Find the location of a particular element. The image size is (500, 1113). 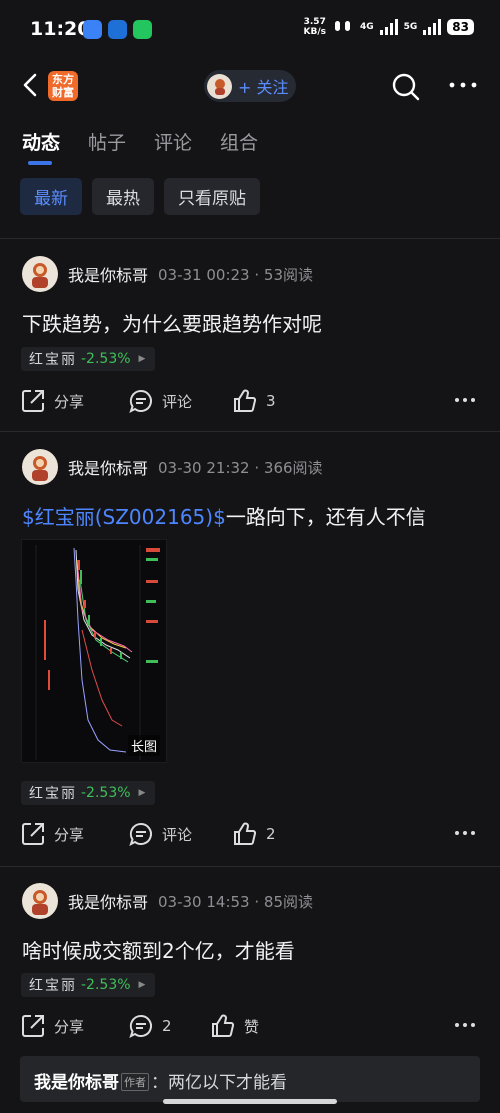

post-actions: 分享 评论 3 is located at coordinates (250, 403).